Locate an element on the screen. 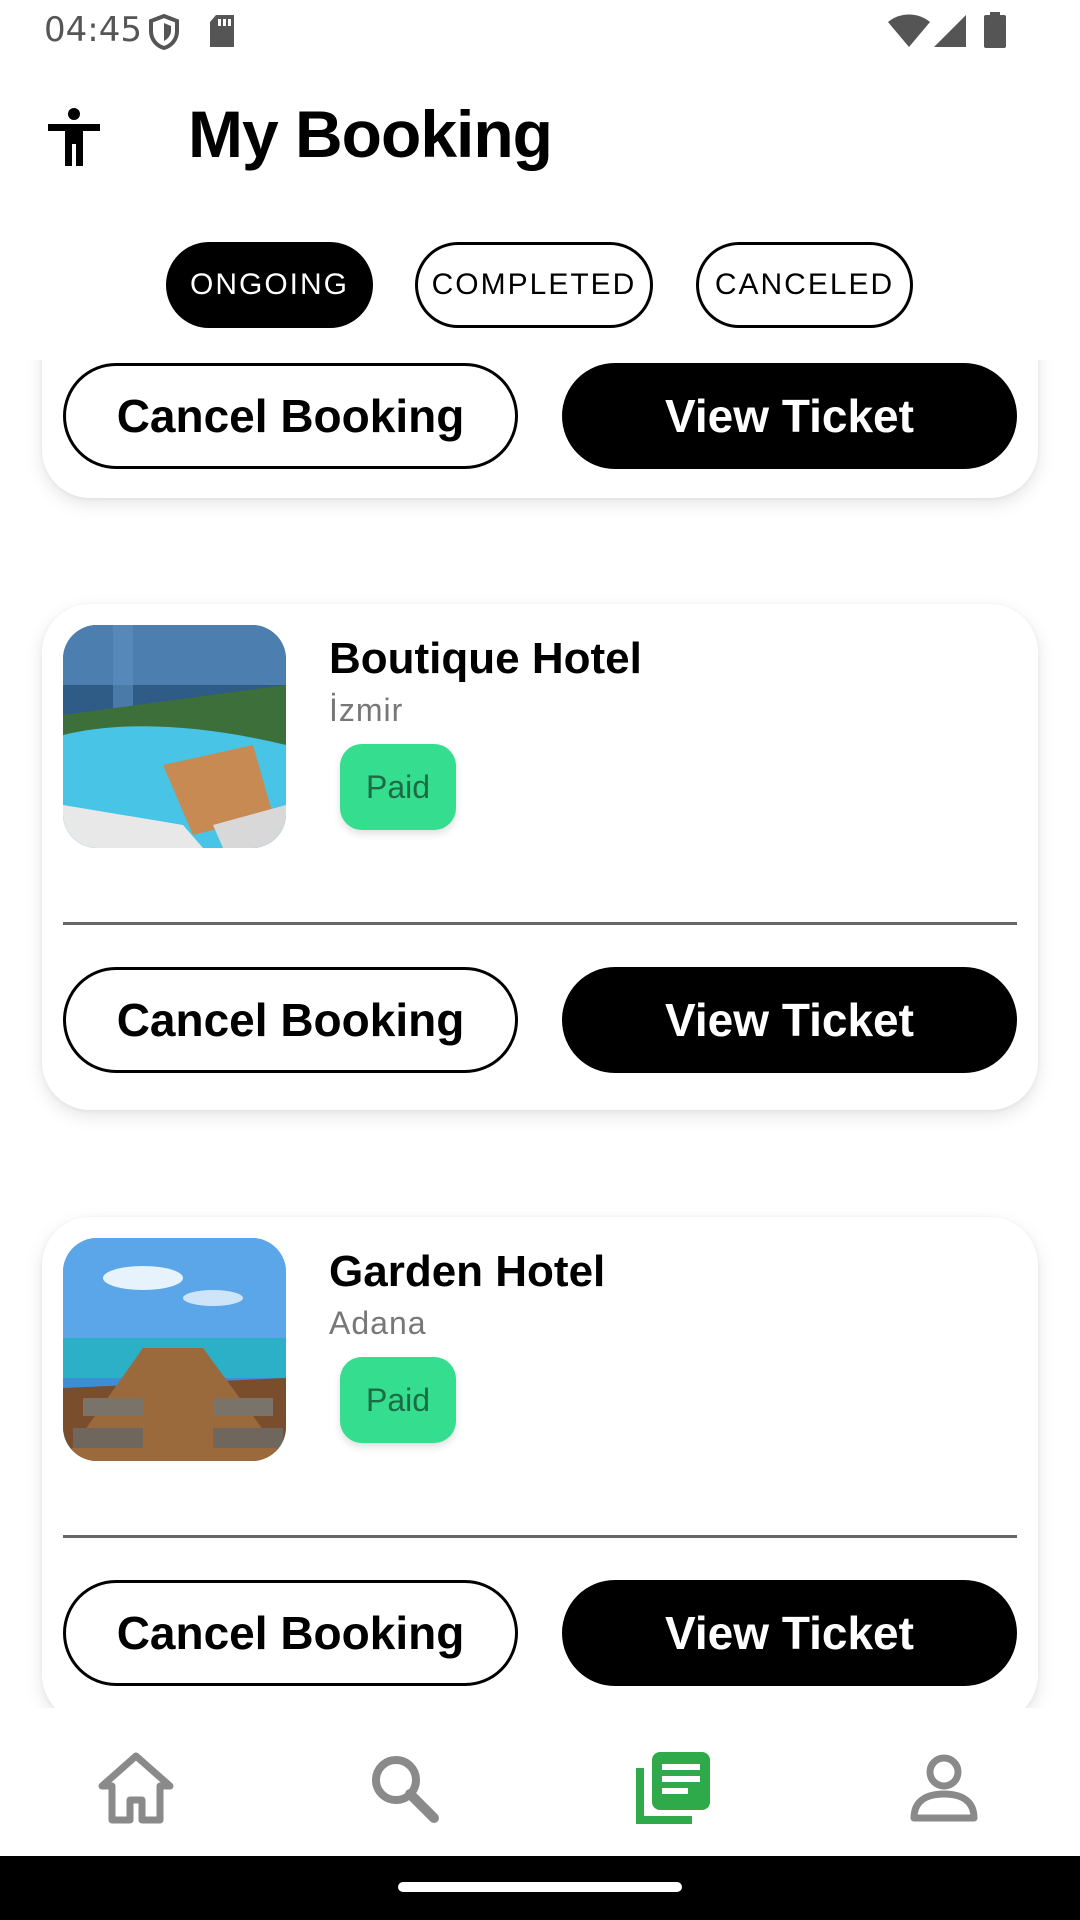 The height and width of the screenshot is (1920, 1080). hotel-name: Boutique Hotel is located at coordinates (485, 659).